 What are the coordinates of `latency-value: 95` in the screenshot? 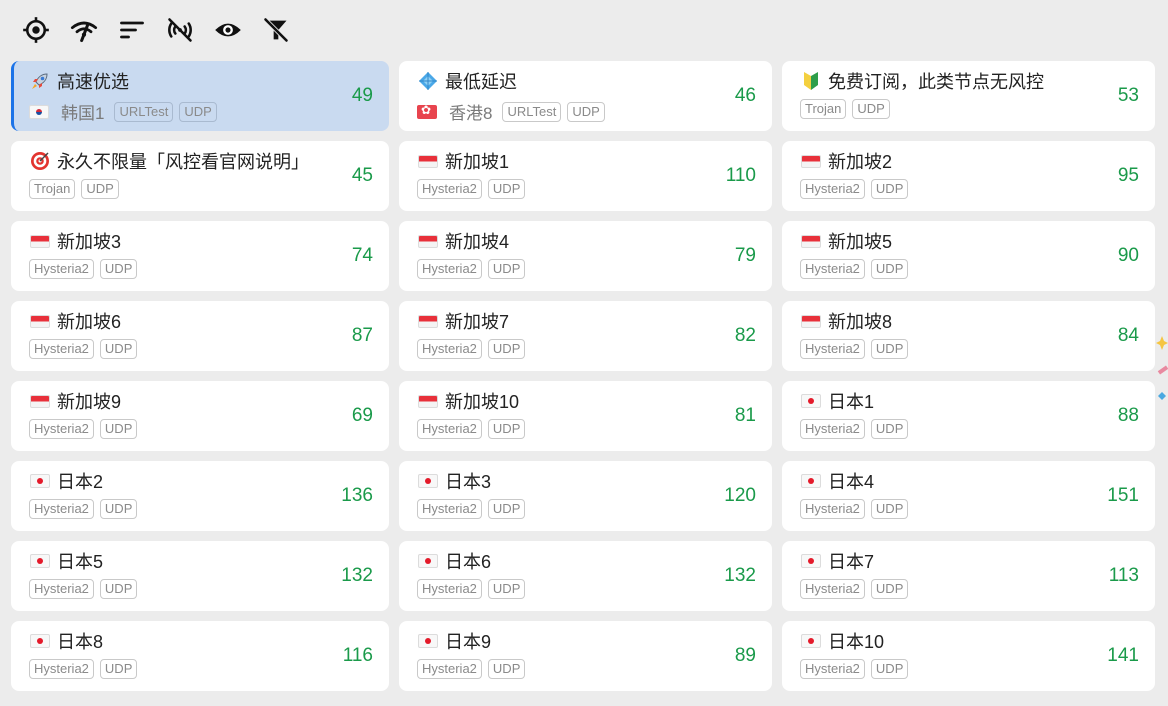 It's located at (1128, 176).